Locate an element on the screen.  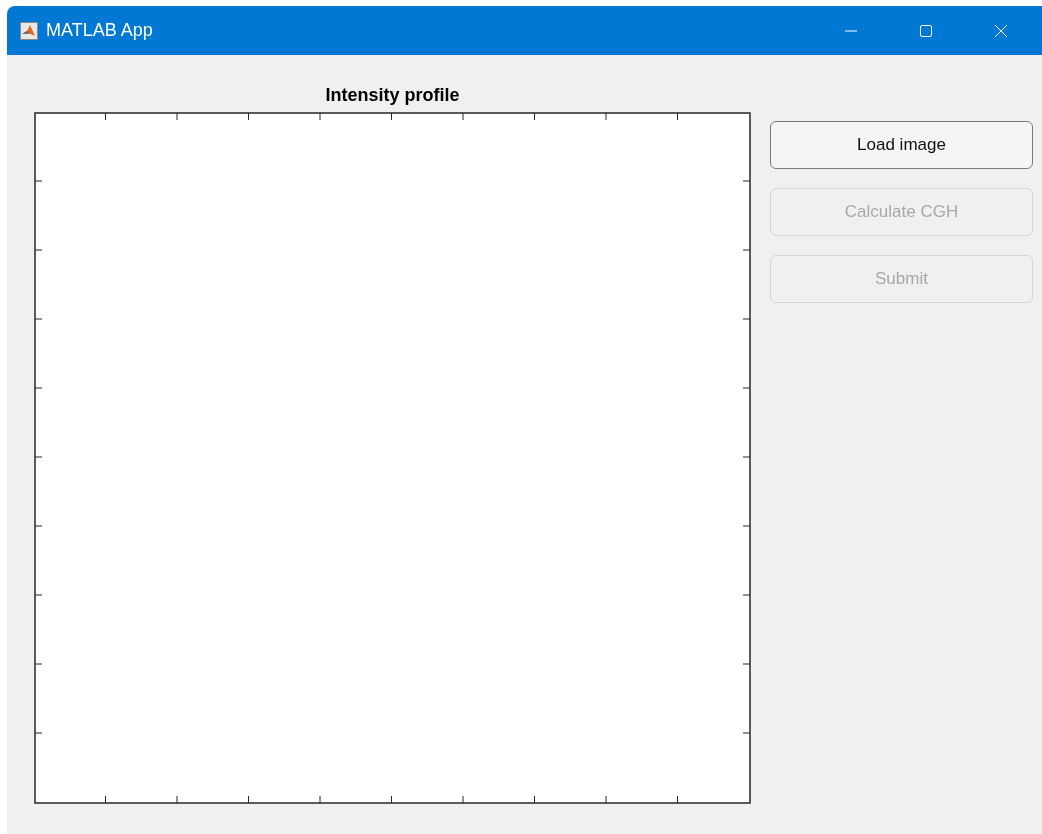
axes-title: Intensity profile is located at coordinates (392, 95).